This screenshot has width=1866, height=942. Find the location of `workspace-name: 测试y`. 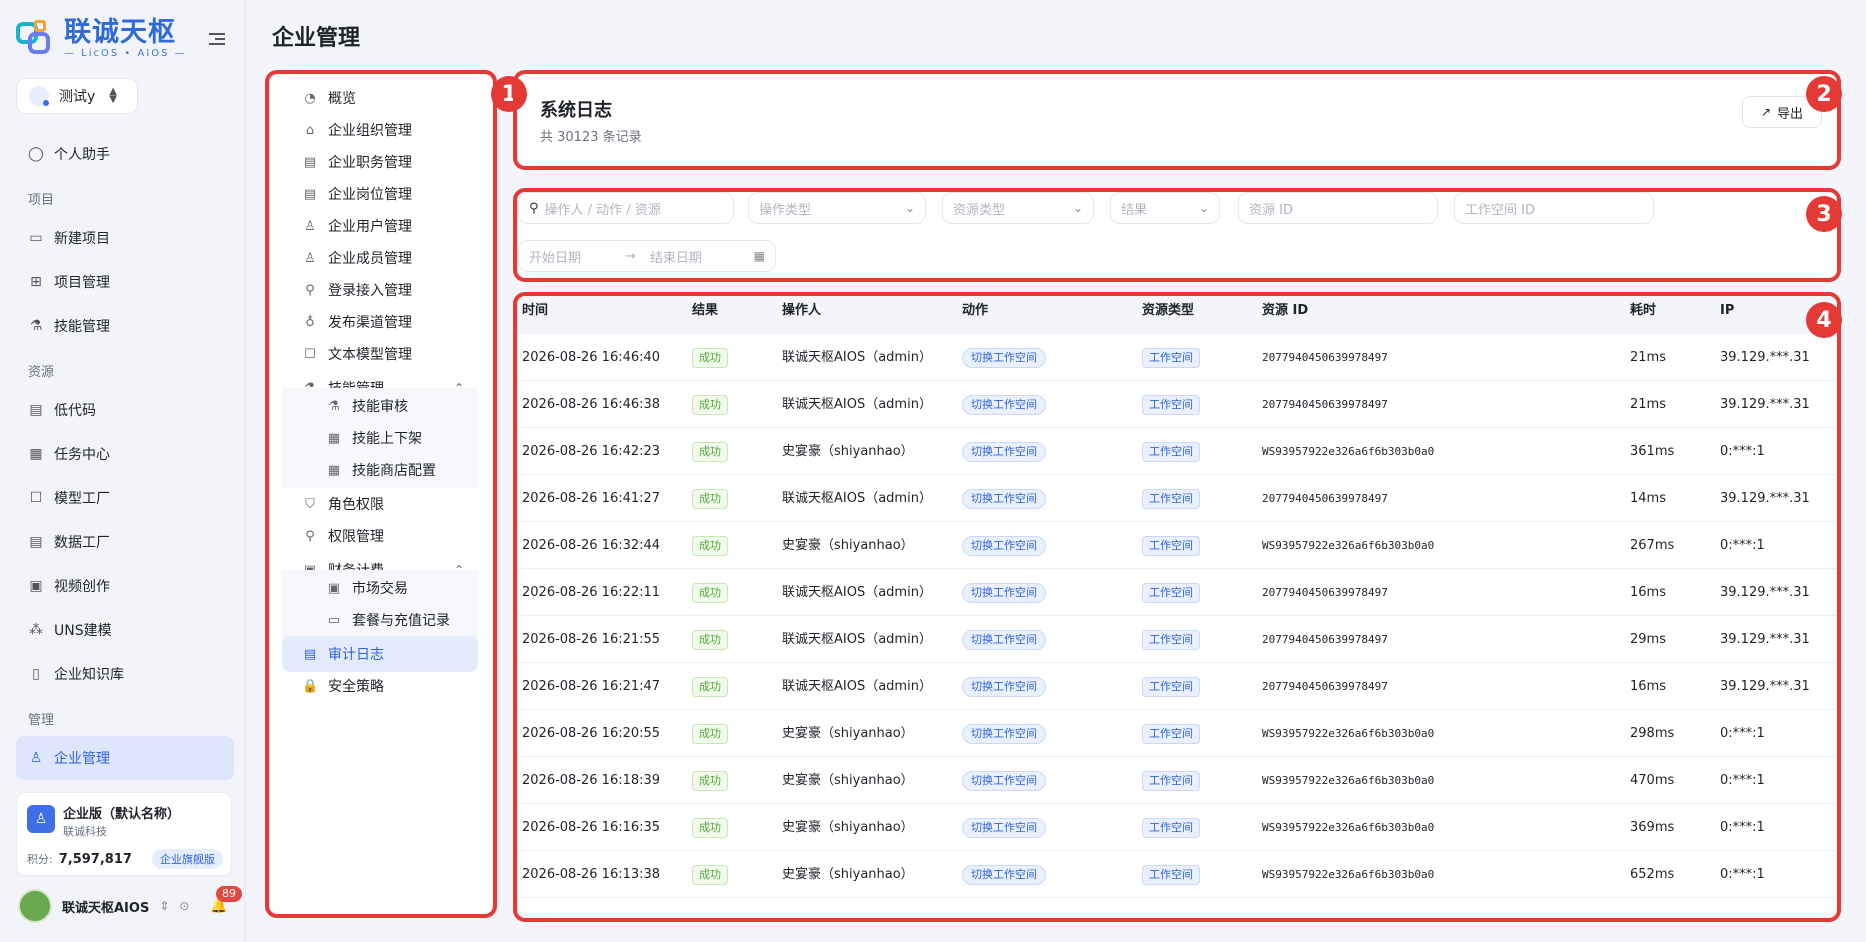

workspace-name: 测试y is located at coordinates (77, 97).